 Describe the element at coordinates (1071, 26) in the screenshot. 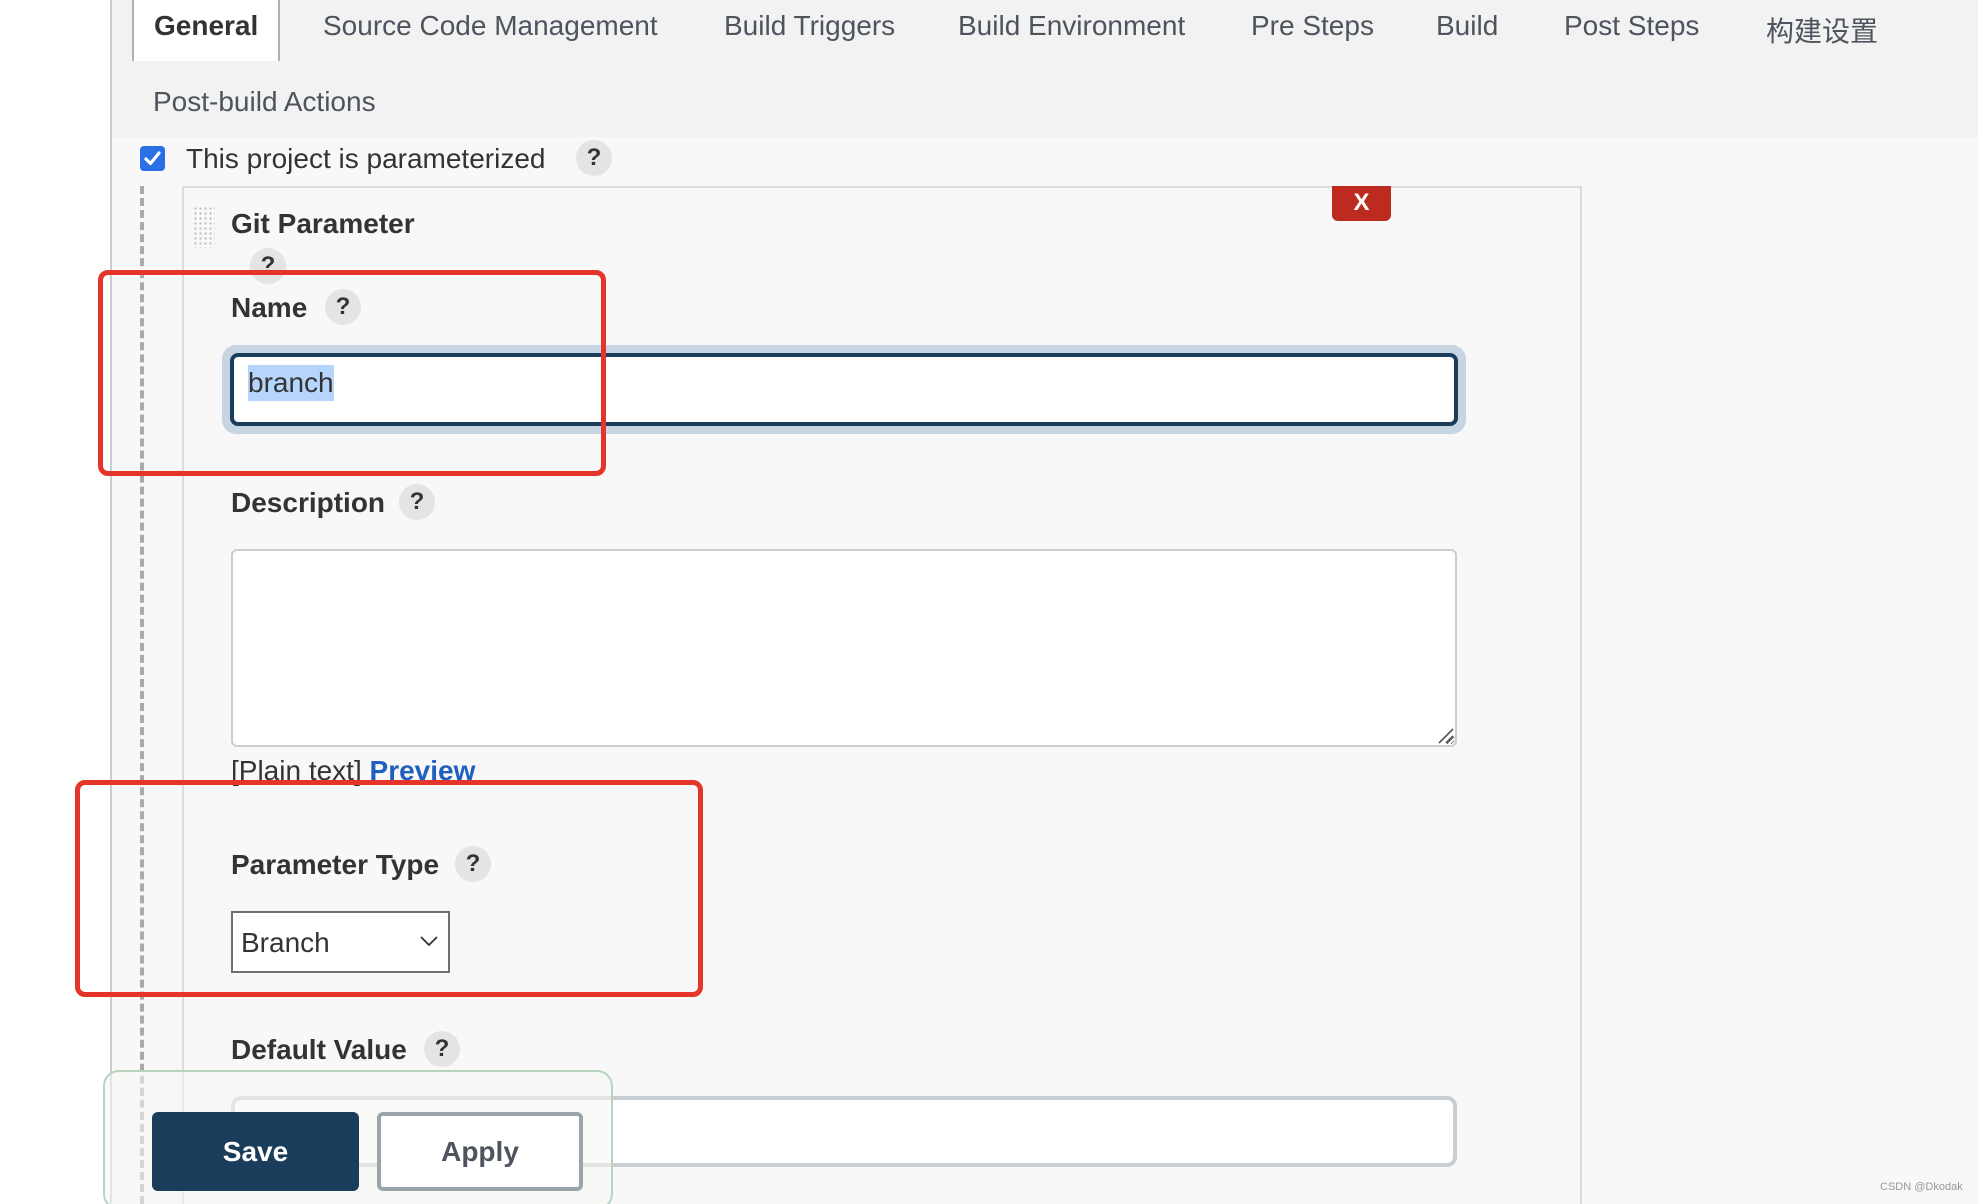

I see `tab-build-environment: Build Environment` at that location.